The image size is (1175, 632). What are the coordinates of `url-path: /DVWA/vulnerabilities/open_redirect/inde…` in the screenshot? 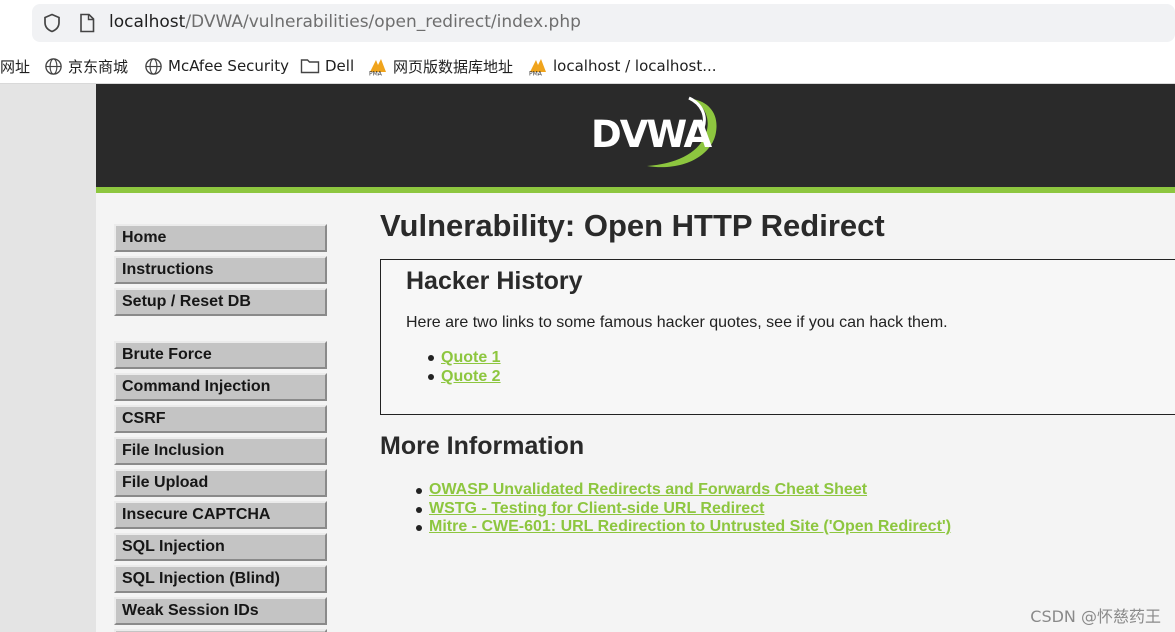 It's located at (383, 22).